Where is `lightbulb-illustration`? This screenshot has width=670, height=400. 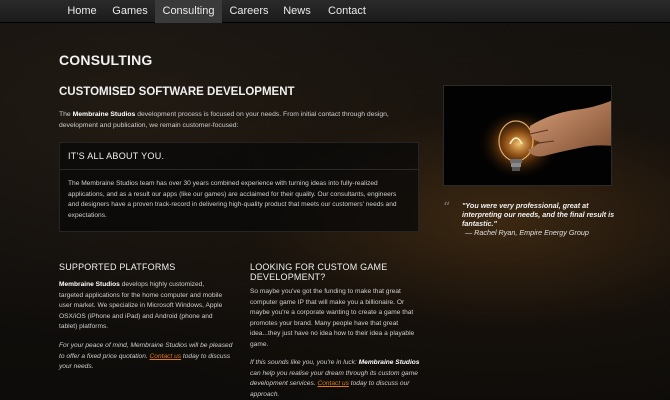 lightbulb-illustration is located at coordinates (527, 135).